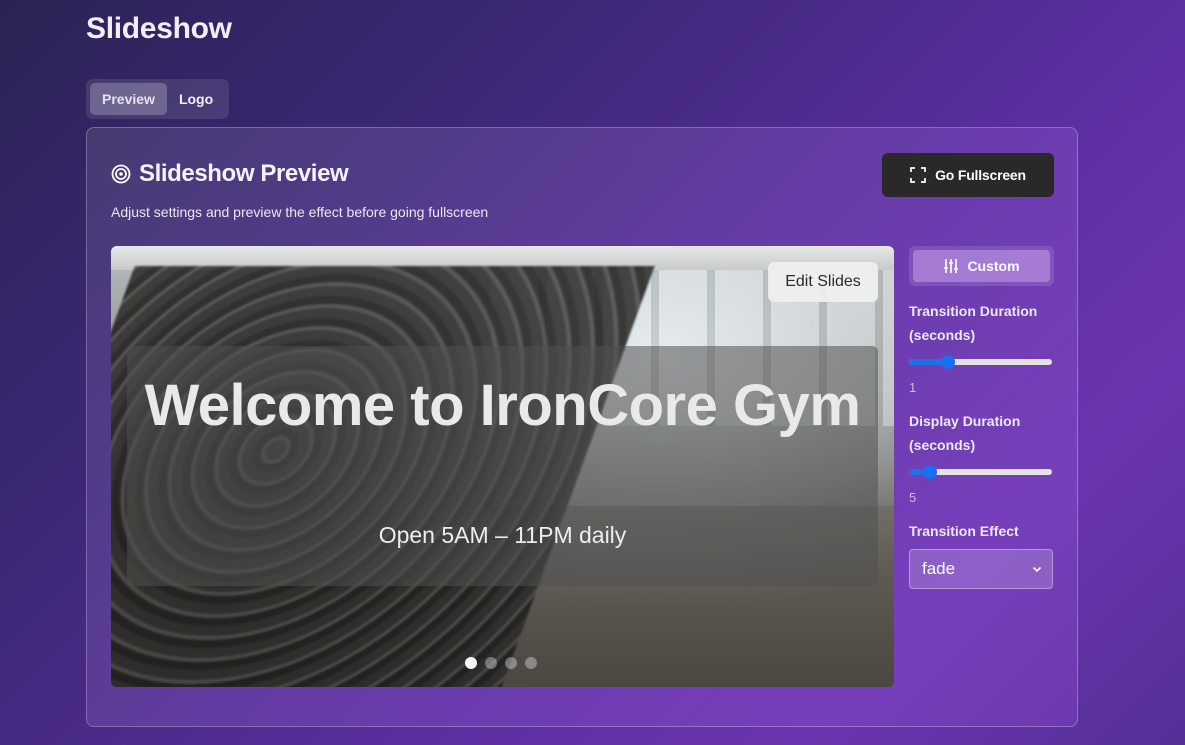 The image size is (1185, 745). What do you see at coordinates (823, 282) in the screenshot?
I see `edit-slides-button: Edit Slides` at bounding box center [823, 282].